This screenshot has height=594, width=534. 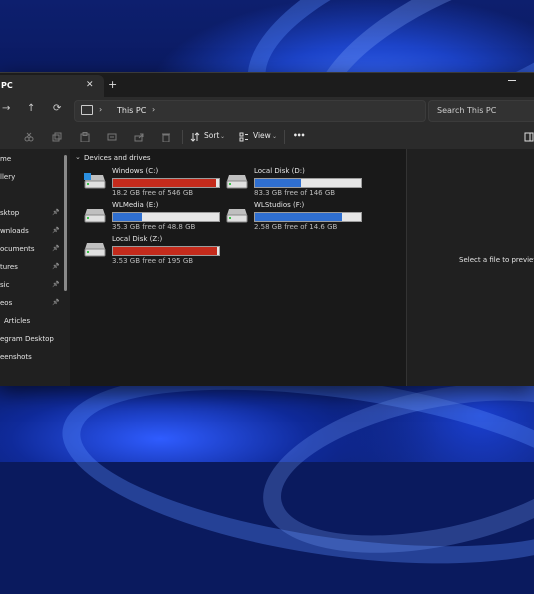 I want to click on sidebar-item: eenshots, so click(x=32, y=359).